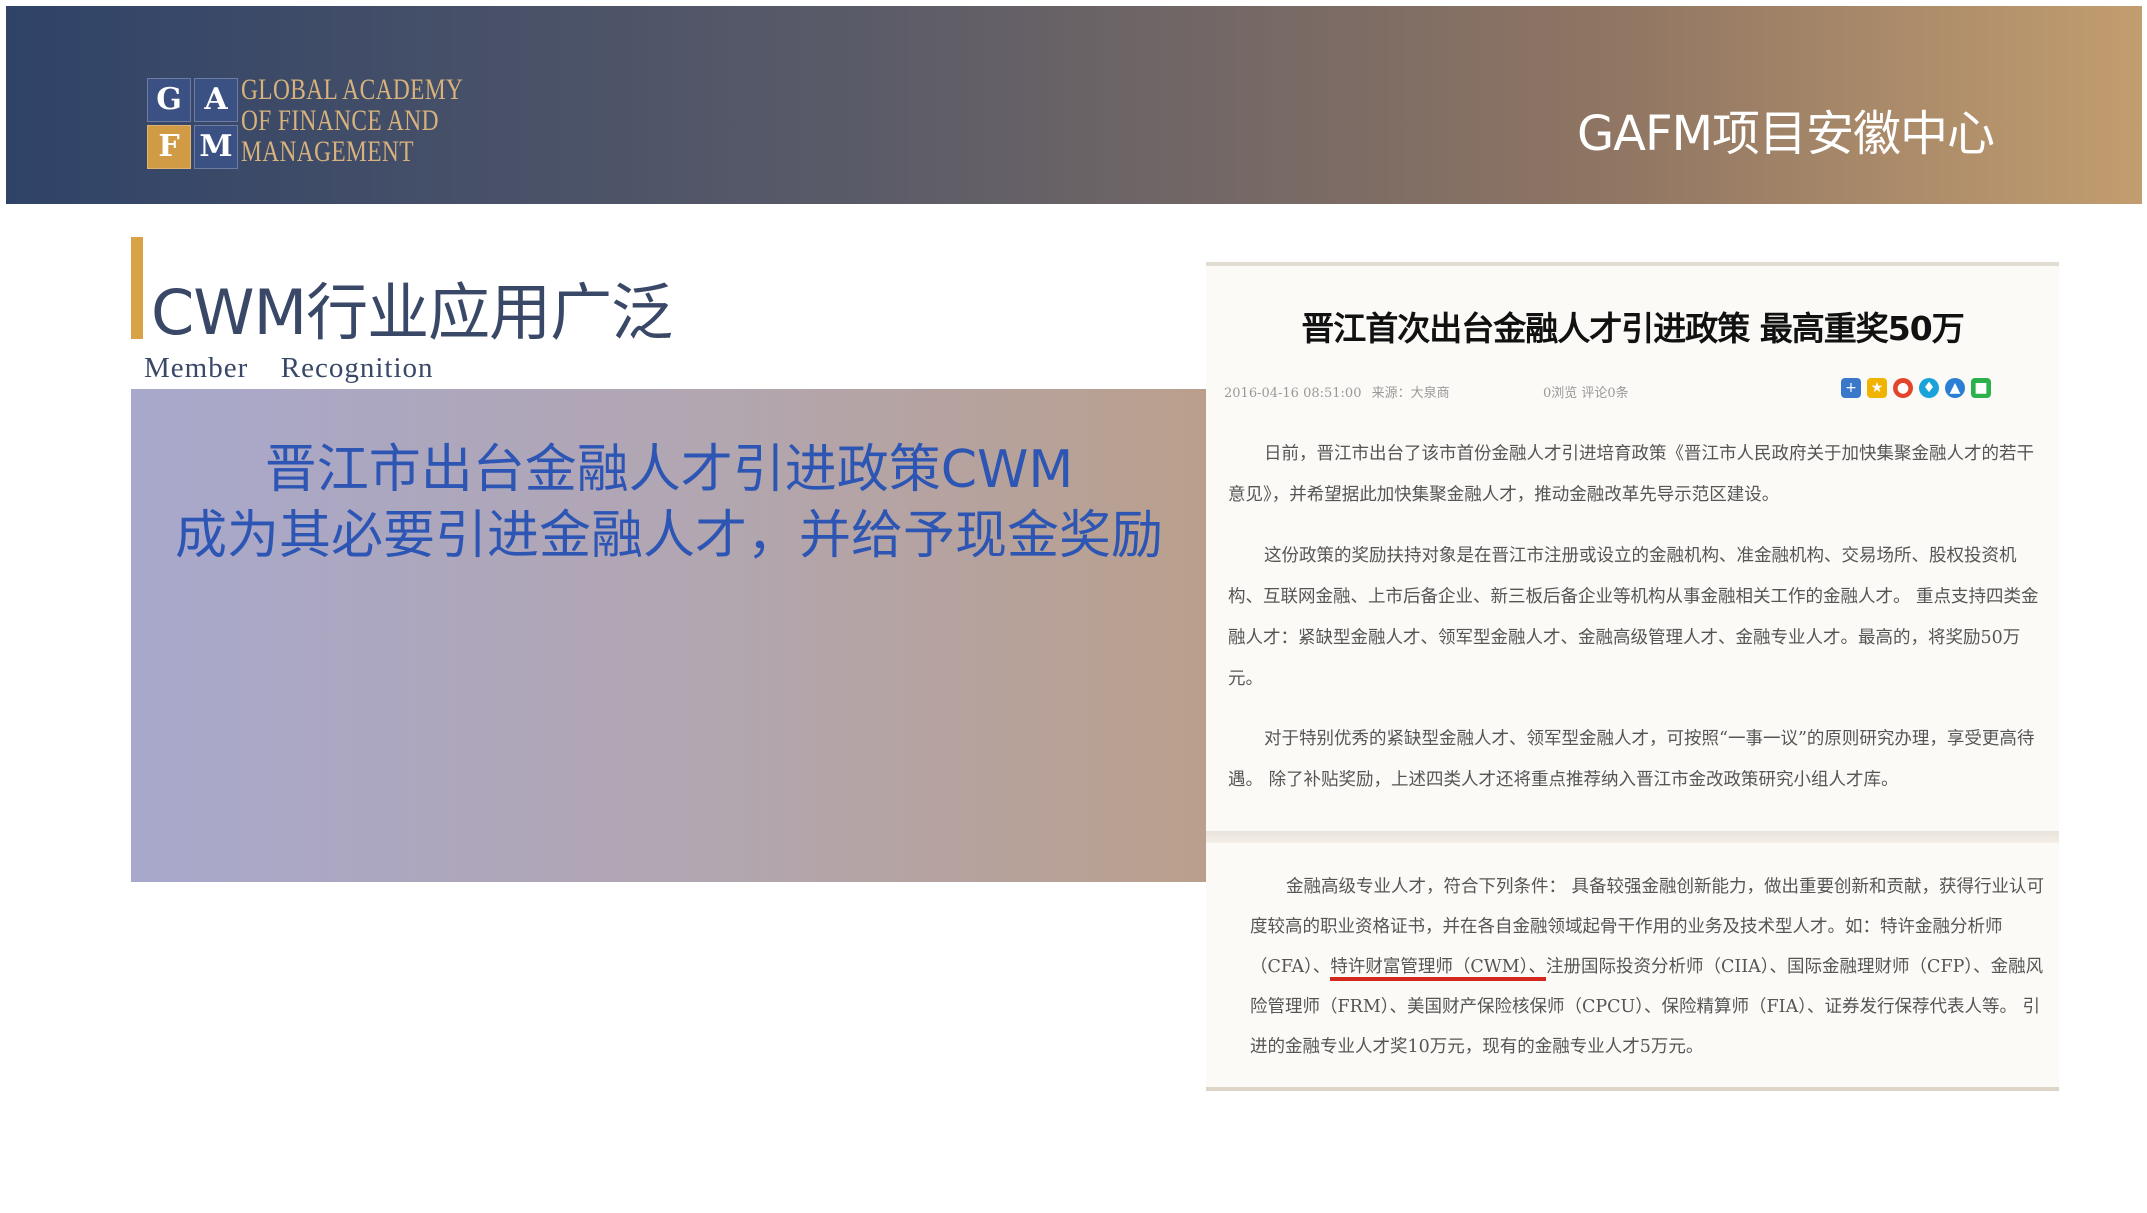 Image resolution: width=2147 pixels, height=1213 pixels. I want to click on logo-letter-m: M, so click(216, 147).